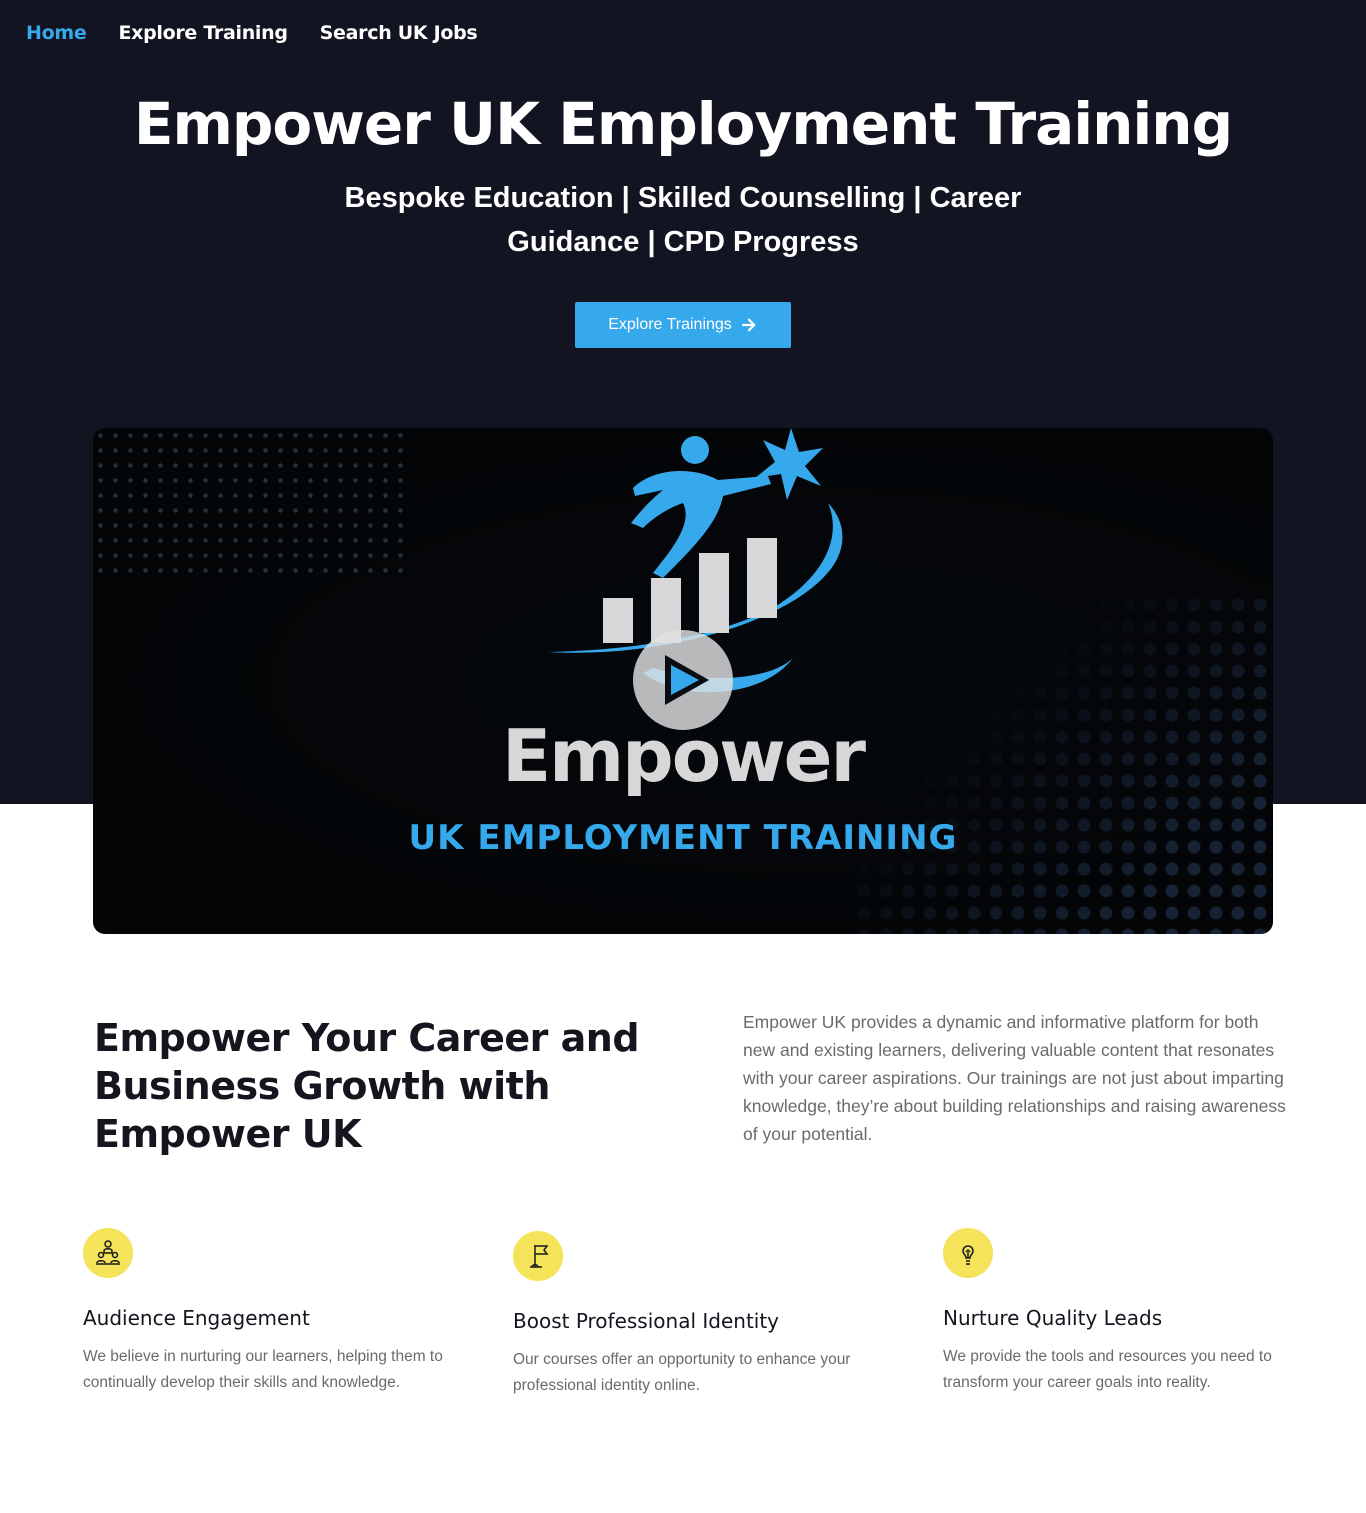 This screenshot has height=1513, width=1366. What do you see at coordinates (646, 1321) in the screenshot?
I see `feature-title: Boost Professional Identity` at bounding box center [646, 1321].